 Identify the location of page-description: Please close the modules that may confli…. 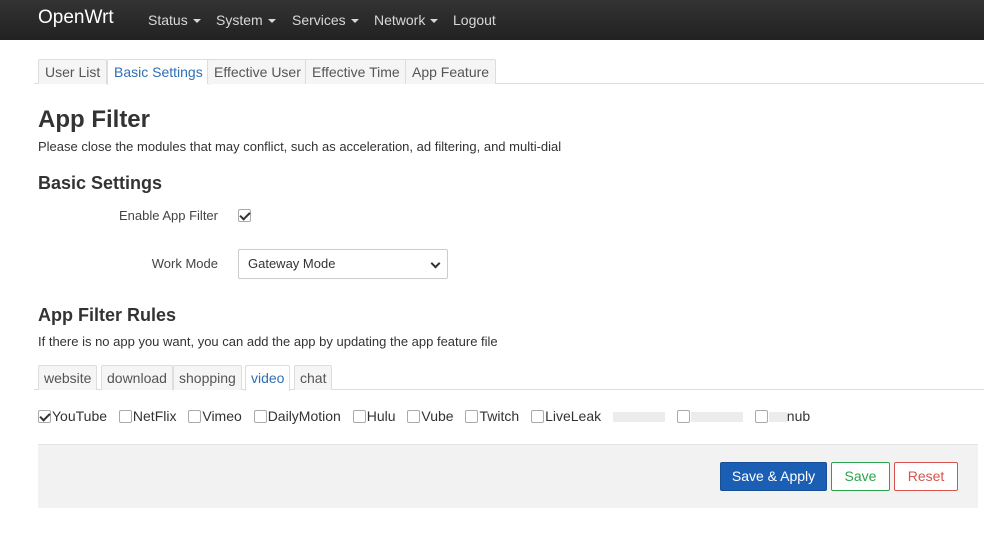
(300, 146).